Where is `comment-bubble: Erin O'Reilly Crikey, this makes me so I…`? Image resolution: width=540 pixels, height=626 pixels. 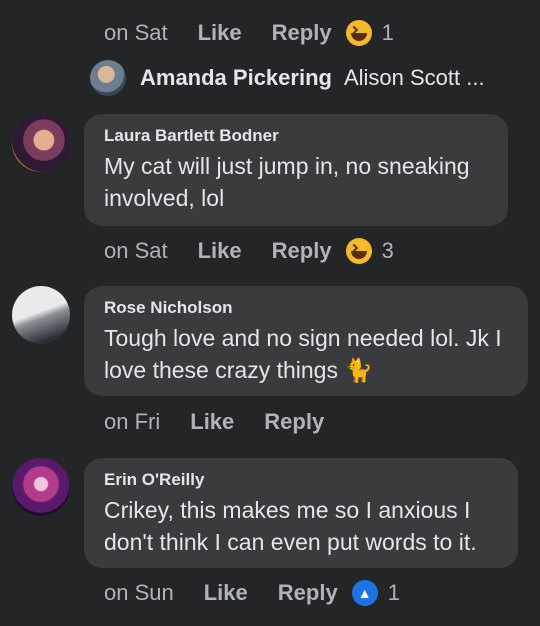
comment-bubble: Erin O'Reilly Crikey, this makes me so I… is located at coordinates (301, 513).